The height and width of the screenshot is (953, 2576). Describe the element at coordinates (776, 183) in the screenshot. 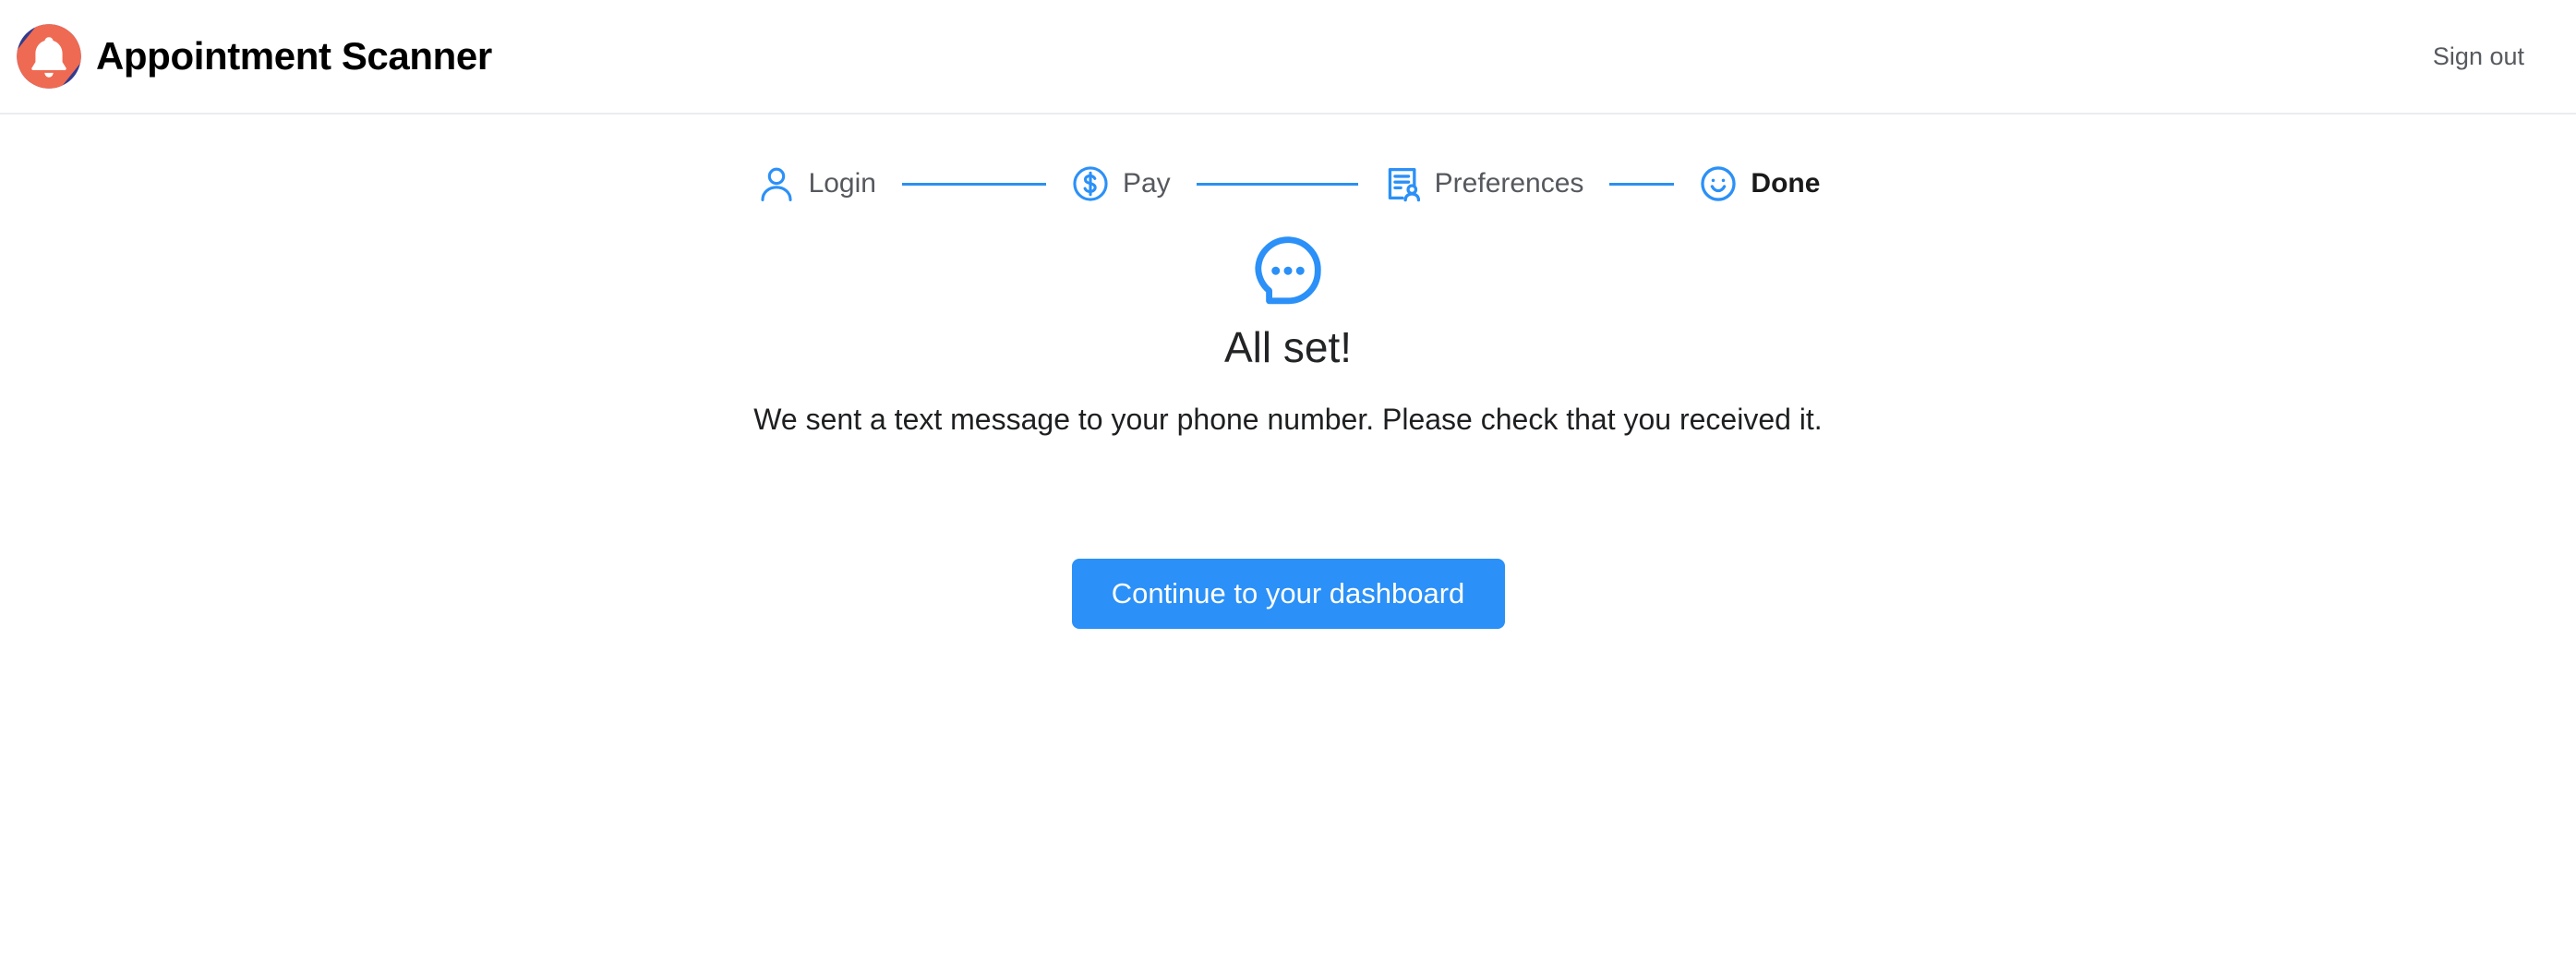

I see `person-icon` at that location.